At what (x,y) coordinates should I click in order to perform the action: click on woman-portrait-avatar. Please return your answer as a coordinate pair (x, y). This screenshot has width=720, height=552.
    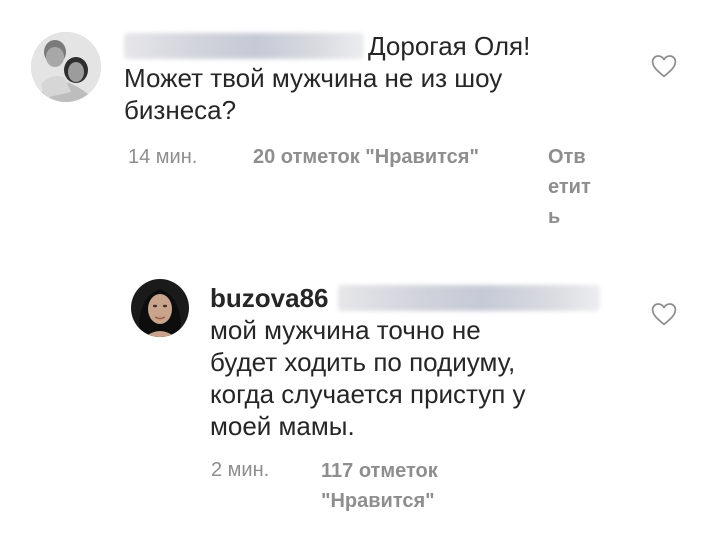
    Looking at the image, I should click on (160, 308).